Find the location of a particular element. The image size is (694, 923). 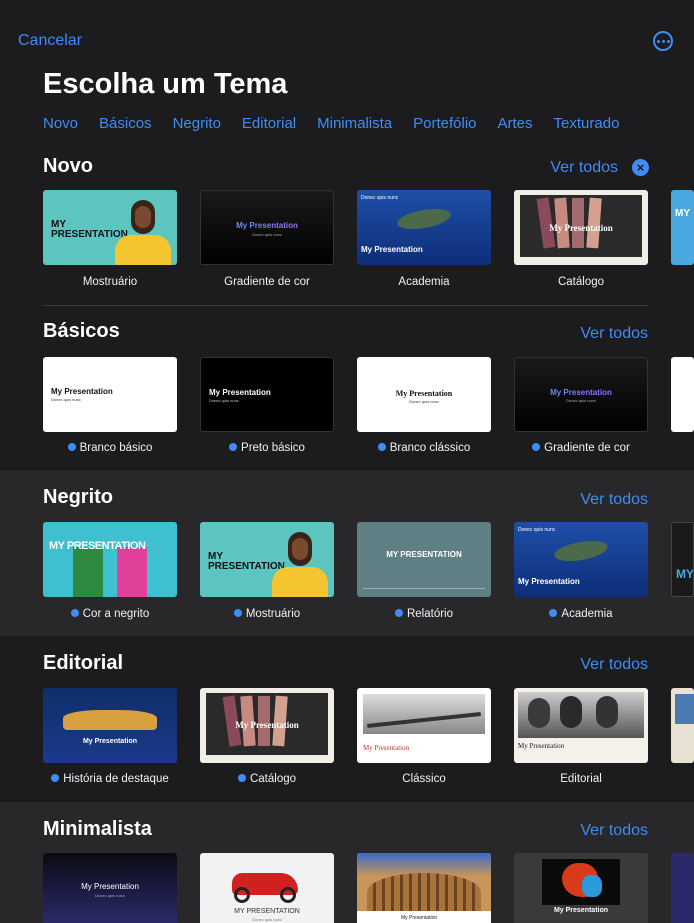

see-all-basicos-link: Ver todos is located at coordinates (614, 334).